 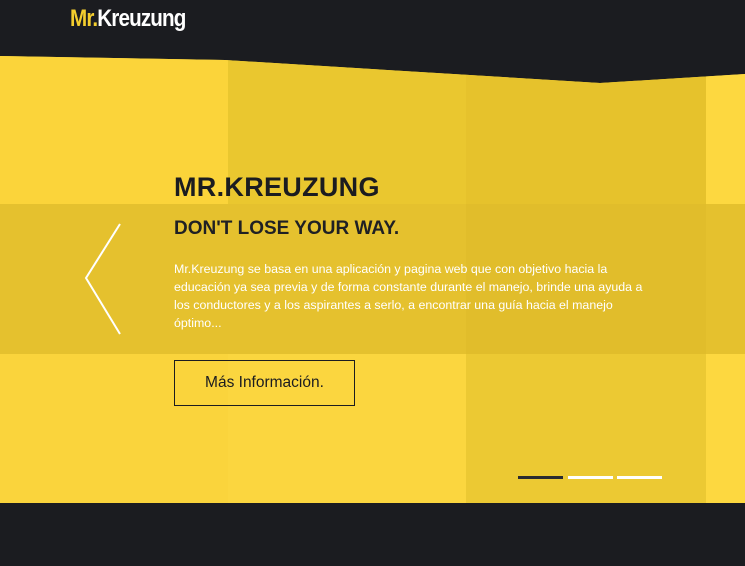 I want to click on chevron-left-icon, so click(x=102, y=279).